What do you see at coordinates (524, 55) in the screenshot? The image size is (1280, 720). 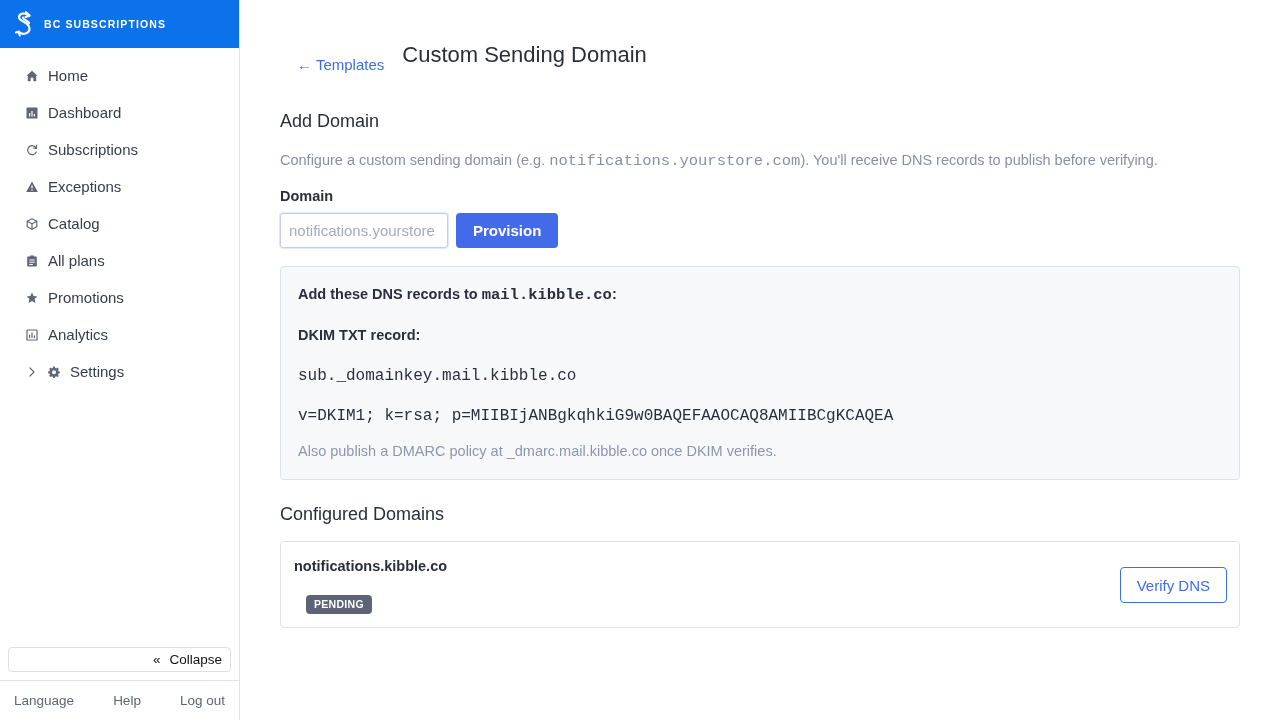 I see `page-title: Custom Sending Domain` at bounding box center [524, 55].